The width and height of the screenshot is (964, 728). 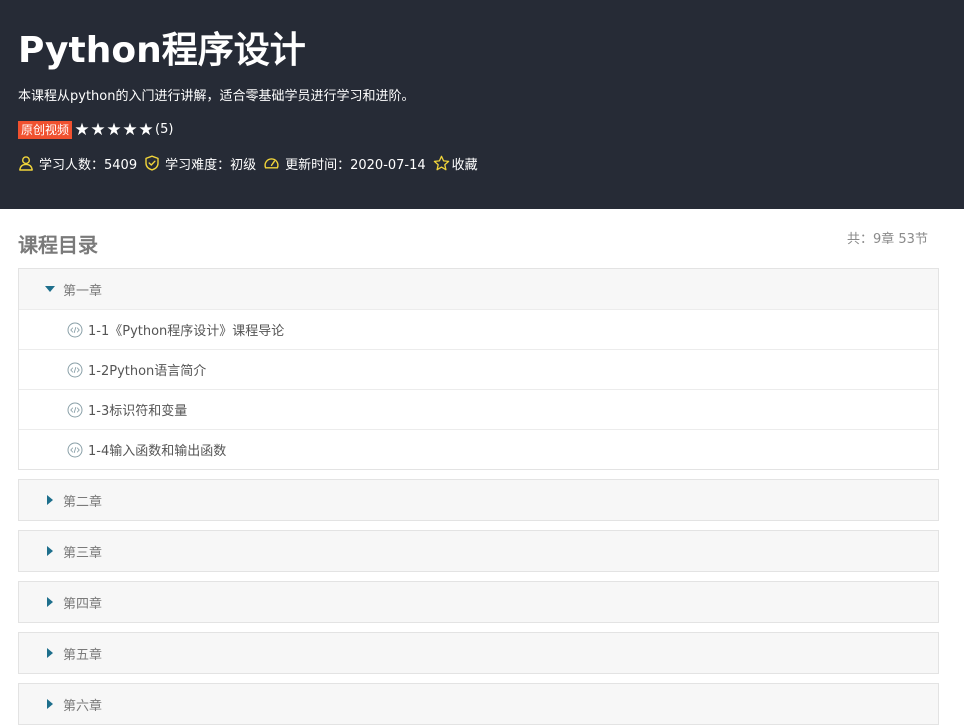 I want to click on chapter-6: 第六章, so click(x=478, y=704).